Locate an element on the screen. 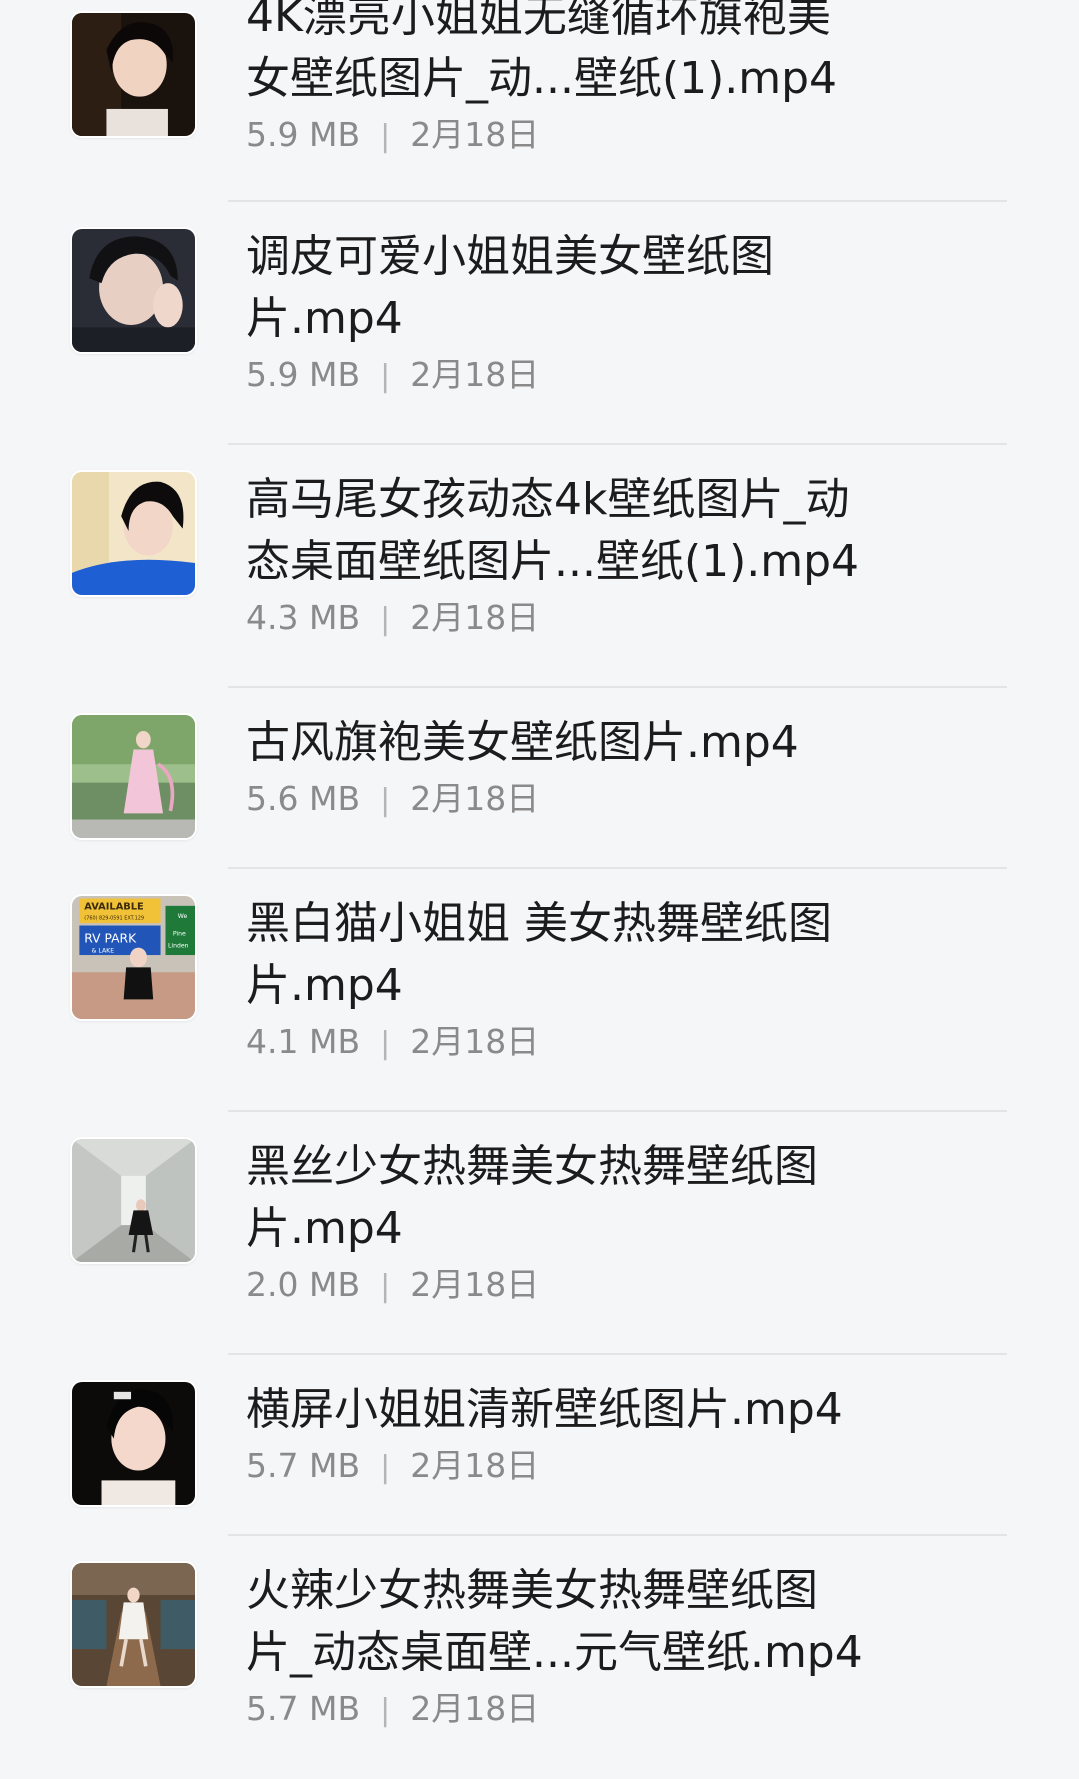 The image size is (1079, 1779). file-name-line: 黑丝少女热舞美女热舞壁纸图 is located at coordinates (532, 1166).